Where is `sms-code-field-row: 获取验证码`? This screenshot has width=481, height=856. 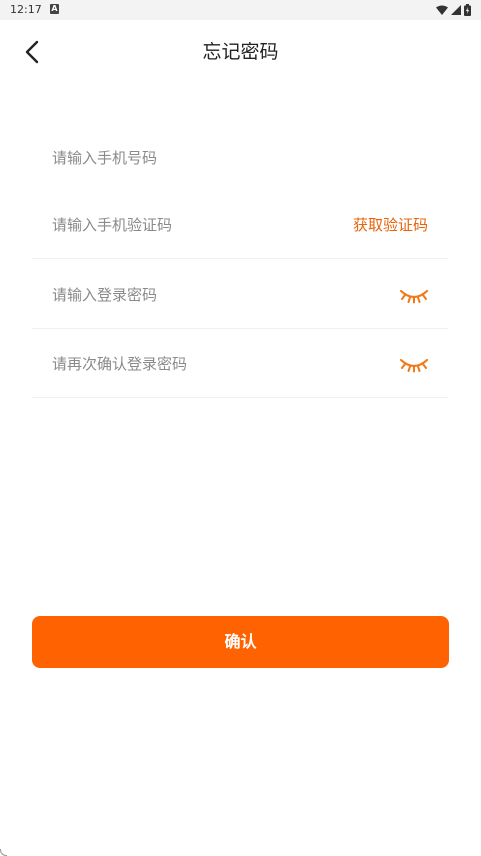 sms-code-field-row: 获取验证码 is located at coordinates (240, 225).